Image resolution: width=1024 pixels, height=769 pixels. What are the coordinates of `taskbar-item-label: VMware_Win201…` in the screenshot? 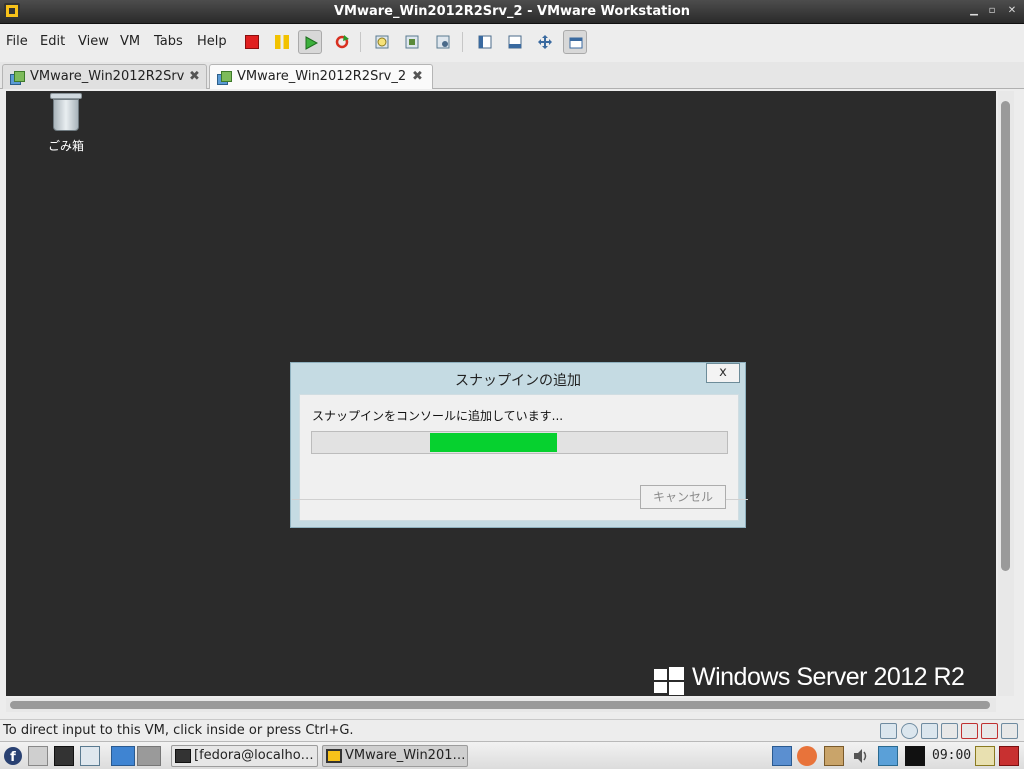 It's located at (405, 755).